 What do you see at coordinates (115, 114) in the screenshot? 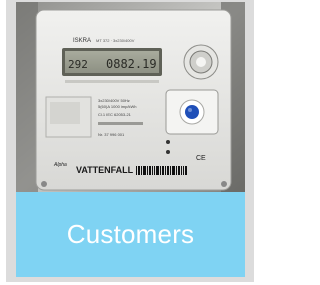
I see `svg-text: Cl.1 IEC 62053-21` at bounding box center [115, 114].